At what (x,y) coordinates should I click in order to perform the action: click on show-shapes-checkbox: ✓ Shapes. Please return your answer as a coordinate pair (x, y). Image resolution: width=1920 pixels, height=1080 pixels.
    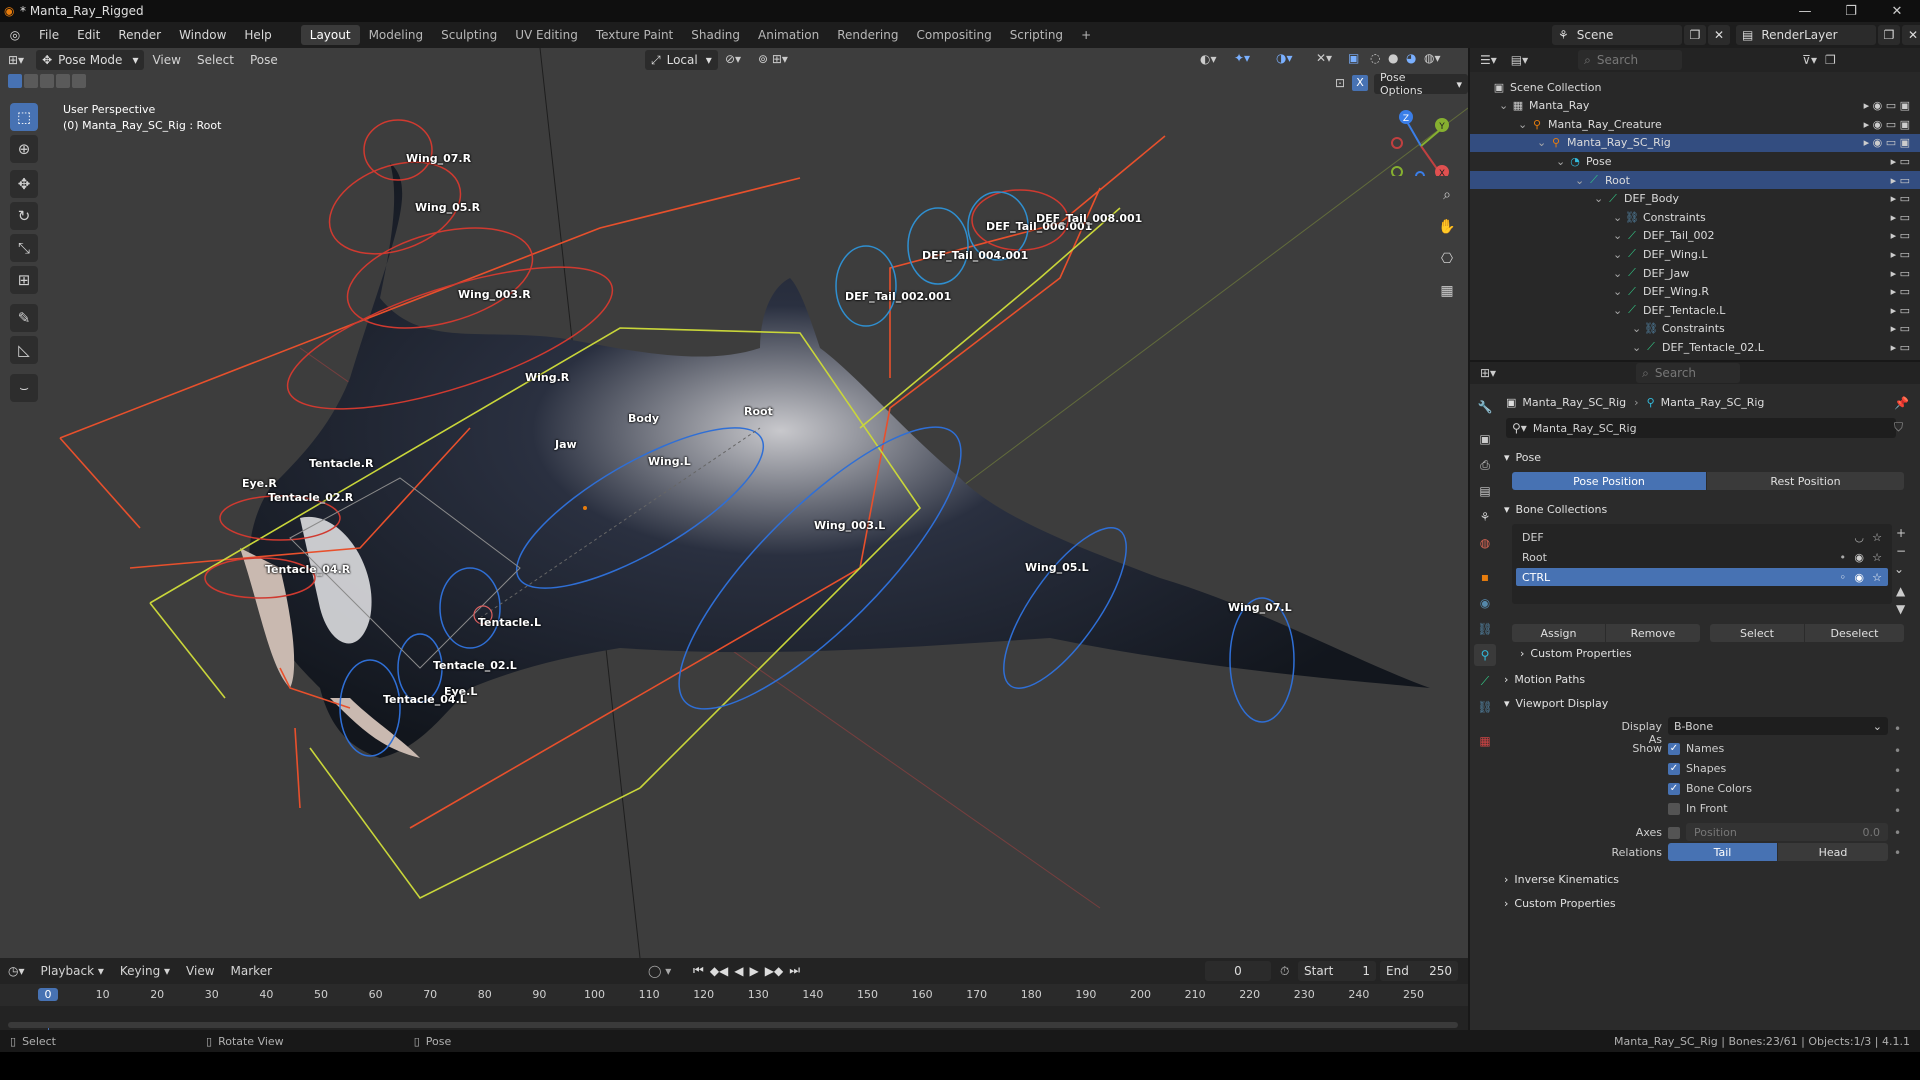
    Looking at the image, I should click on (1697, 768).